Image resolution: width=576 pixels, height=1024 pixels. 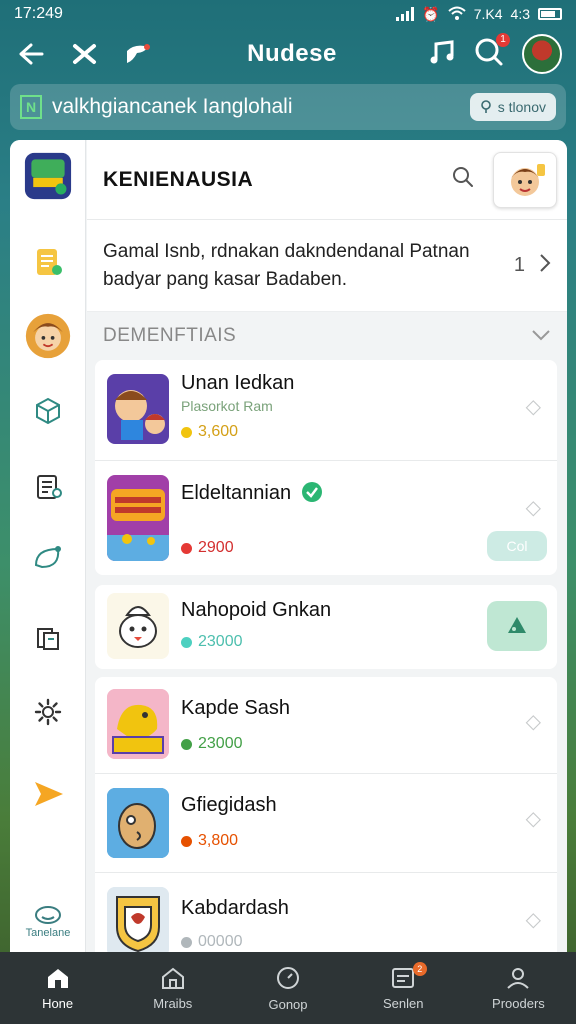 I want to click on action-tile-button, so click(x=517, y=626).